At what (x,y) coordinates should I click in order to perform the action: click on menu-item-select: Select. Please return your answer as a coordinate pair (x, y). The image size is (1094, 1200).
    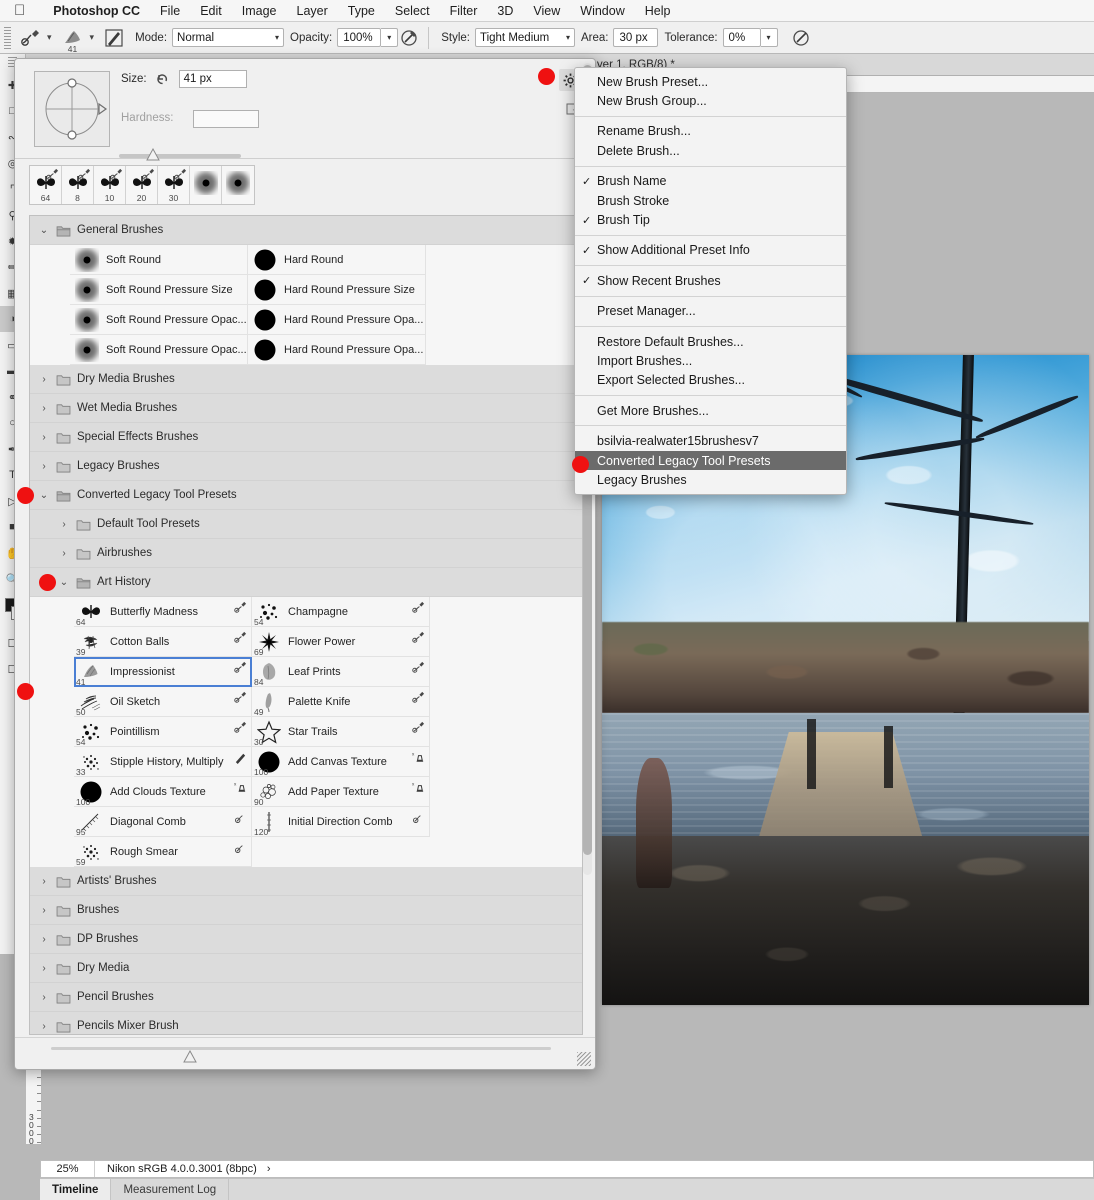
    Looking at the image, I should click on (412, 11).